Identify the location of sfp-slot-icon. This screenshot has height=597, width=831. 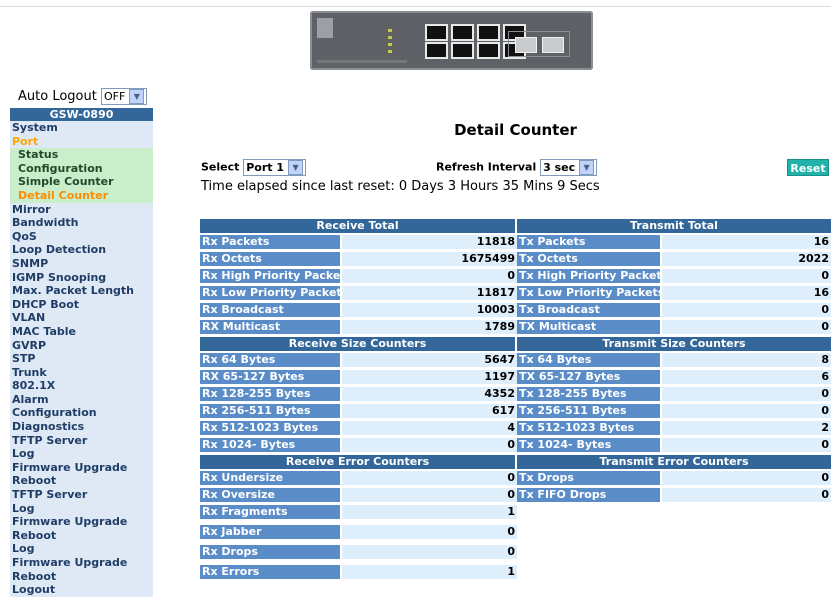
(526, 45).